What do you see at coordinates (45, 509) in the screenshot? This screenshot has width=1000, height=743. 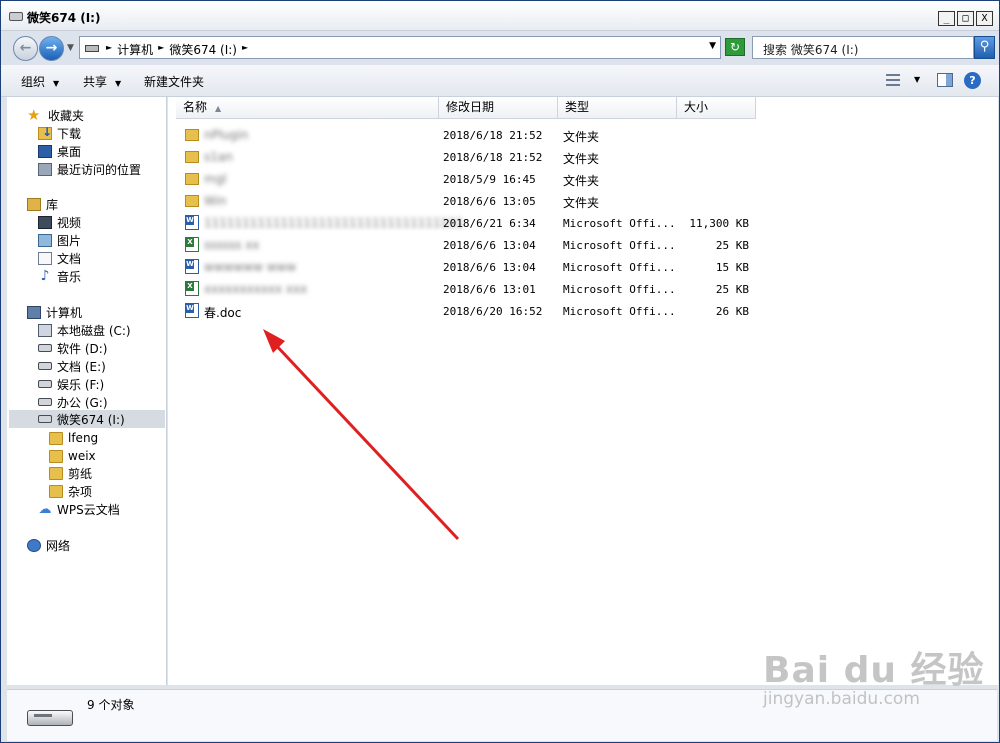 I see `cloud-icon: ☁` at bounding box center [45, 509].